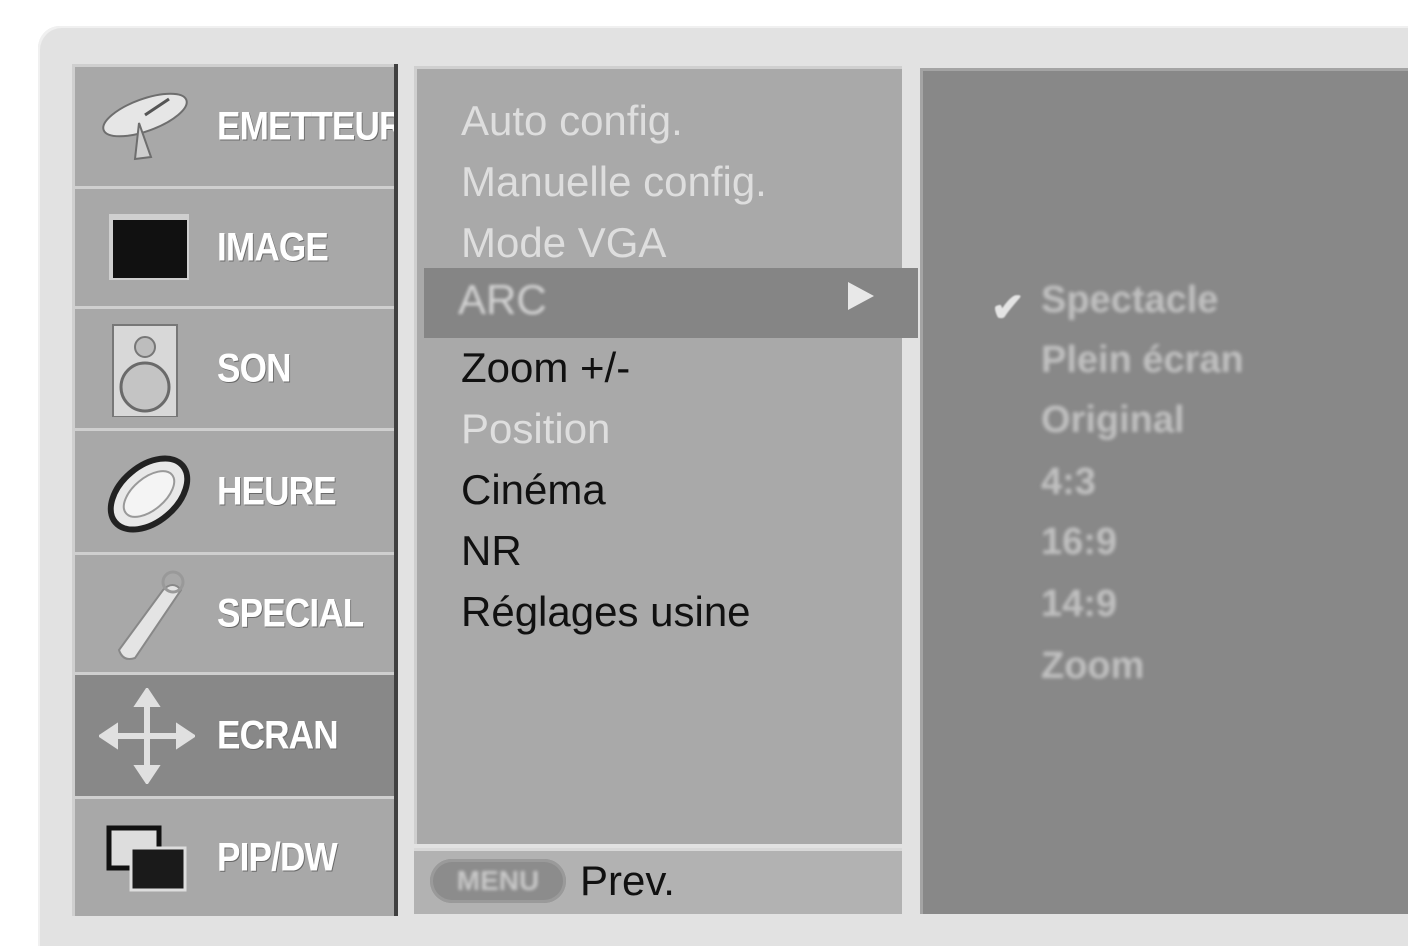 Image resolution: width=1408 pixels, height=946 pixels. I want to click on submenu-item-plein-ecran: Plein écran, so click(1142, 360).